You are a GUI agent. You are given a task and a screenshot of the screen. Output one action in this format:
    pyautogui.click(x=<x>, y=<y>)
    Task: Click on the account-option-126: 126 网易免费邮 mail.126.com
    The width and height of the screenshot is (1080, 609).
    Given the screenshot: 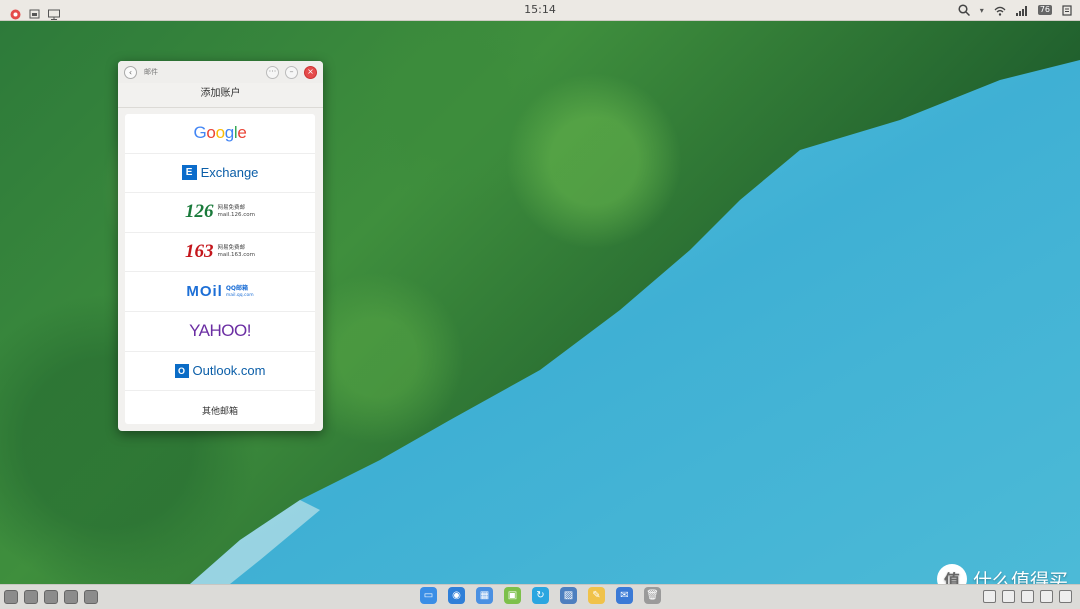 What is the action you would take?
    pyautogui.click(x=220, y=213)
    